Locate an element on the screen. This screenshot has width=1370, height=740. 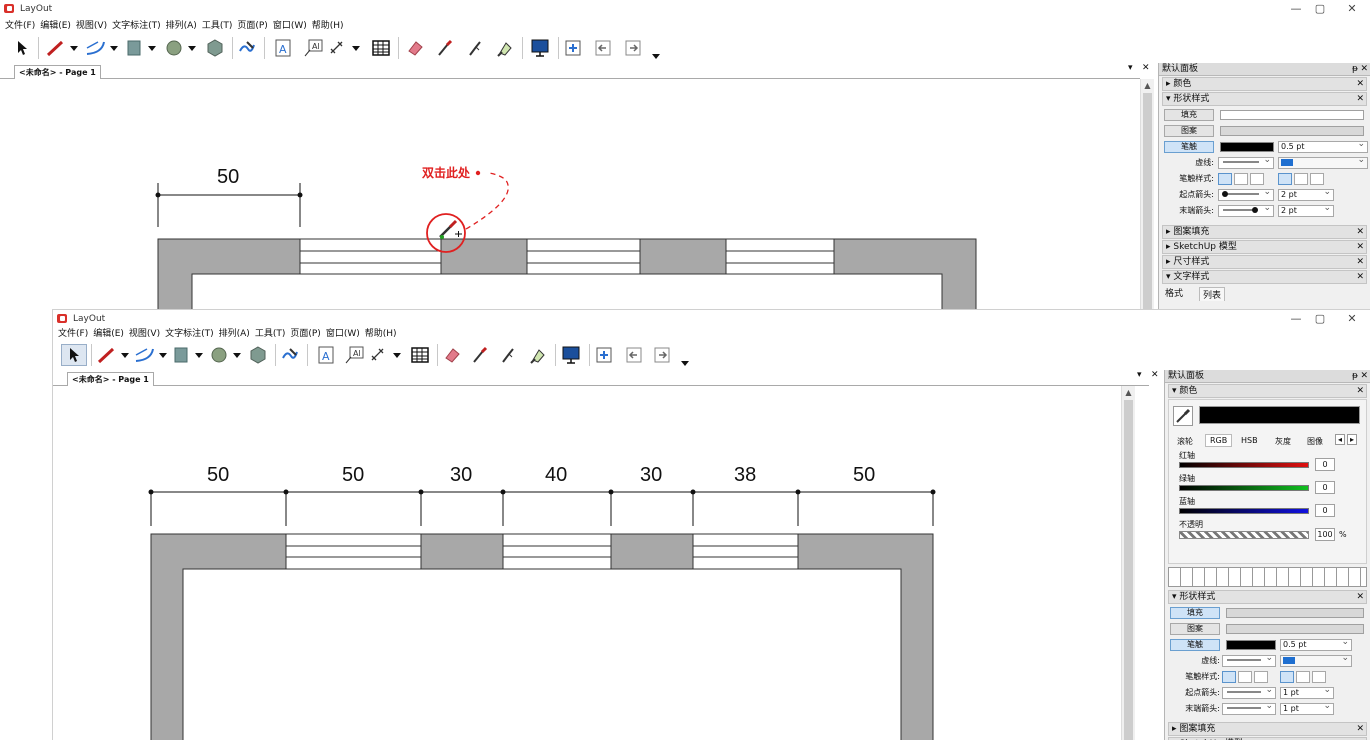
saved-colors-grid is located at coordinates (1267, 577).